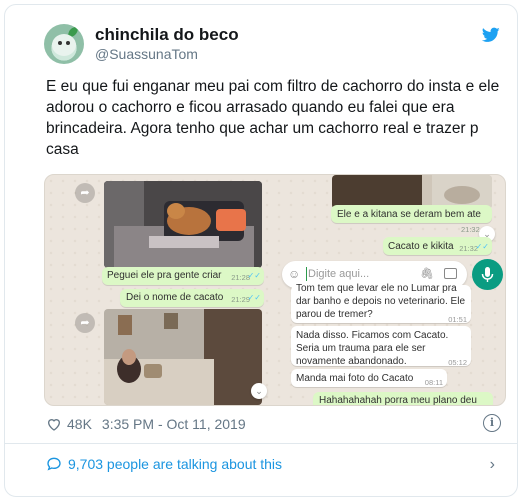  Describe the element at coordinates (183, 224) in the screenshot. I see `dog-on-bed-photo` at that location.